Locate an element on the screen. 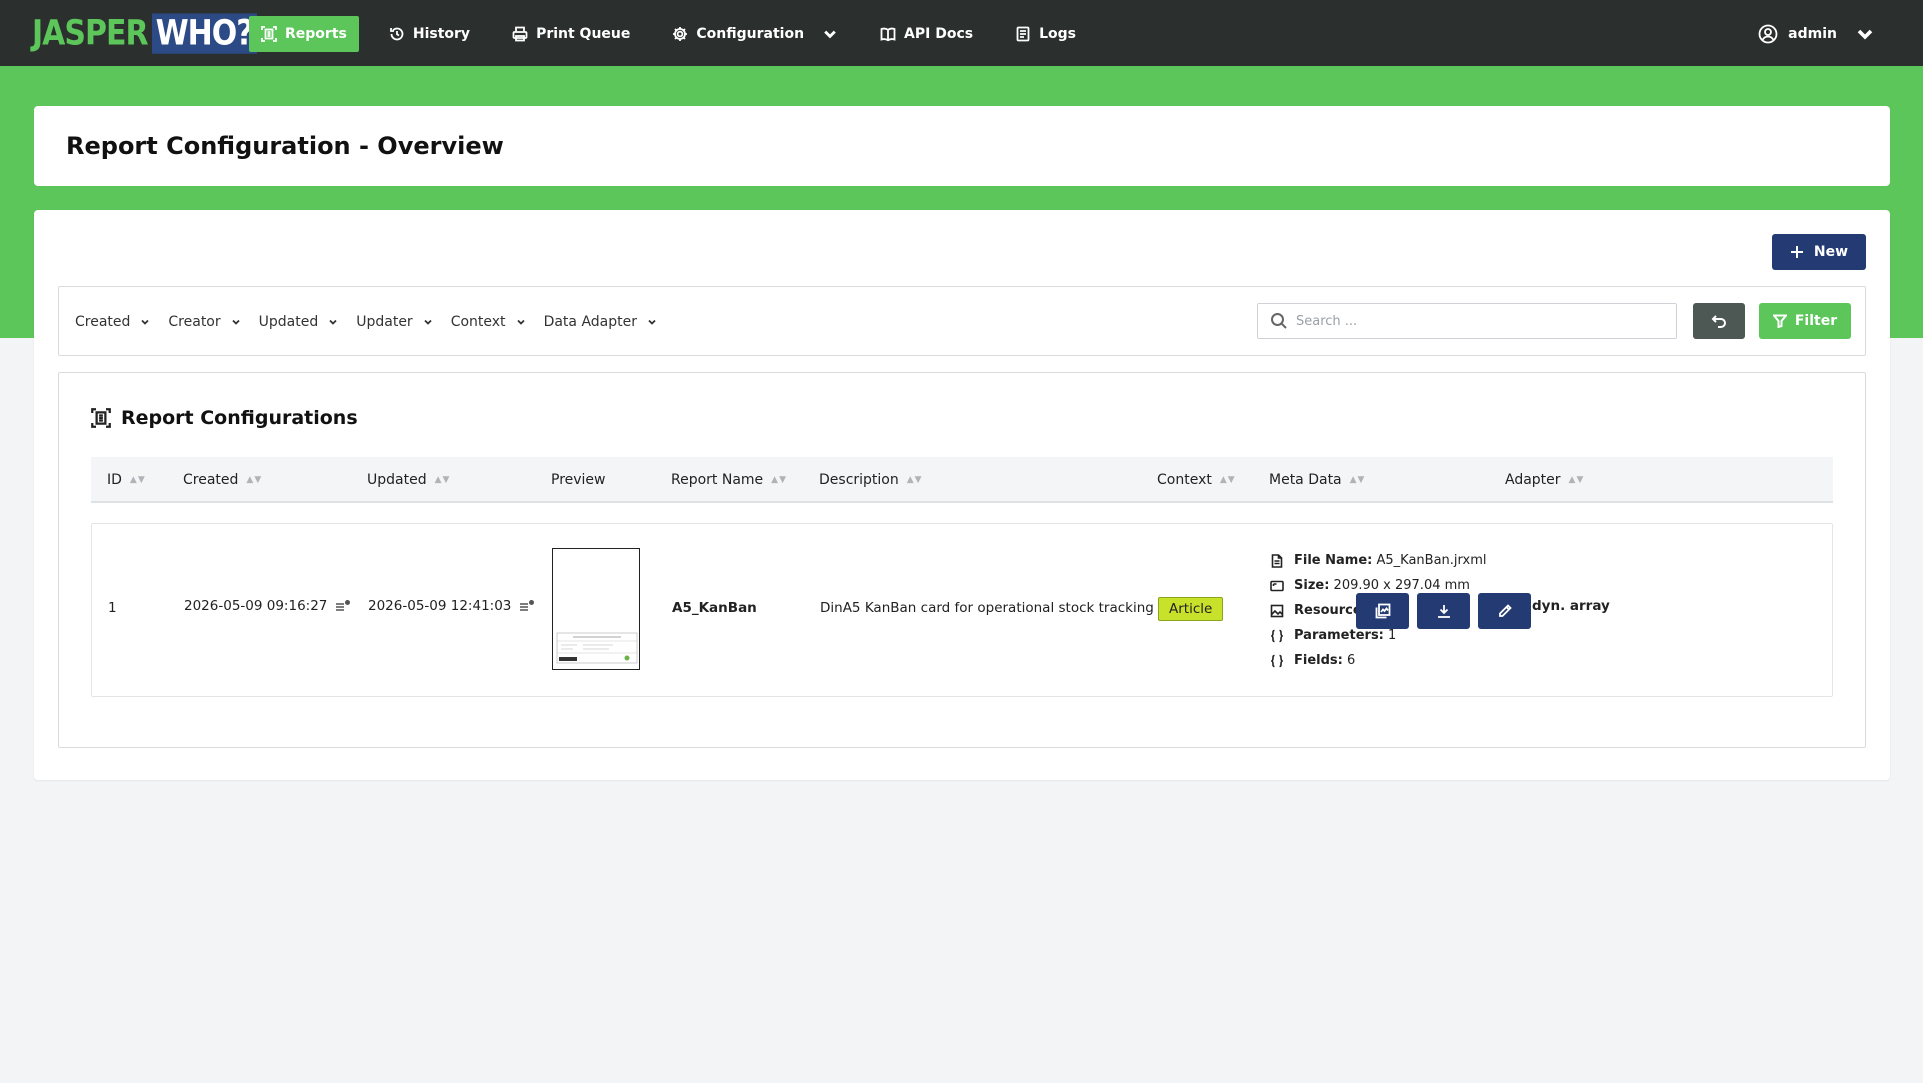  column-label: Created is located at coordinates (211, 480).